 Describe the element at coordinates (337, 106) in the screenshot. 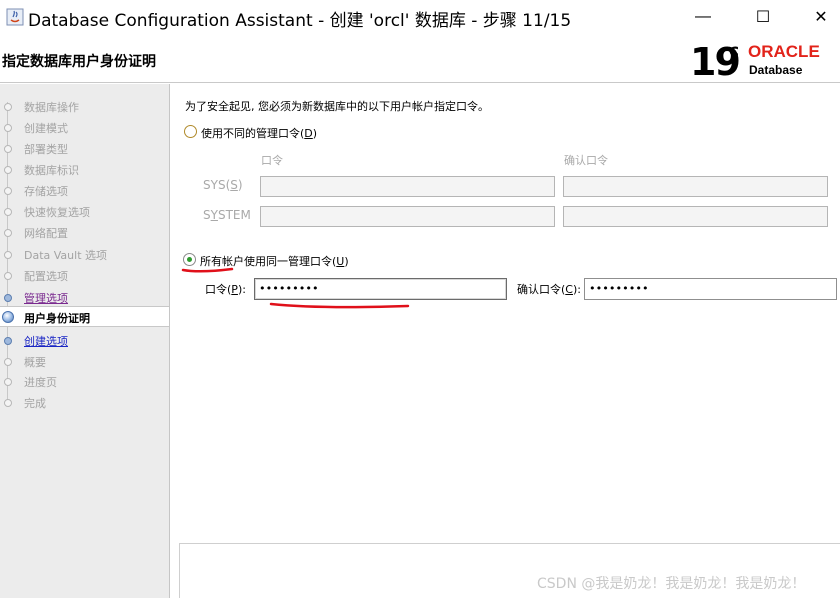

I see `intro-text: 为了安全起见, 您必须为新数据库中的以下用户帐户指定口令。` at that location.